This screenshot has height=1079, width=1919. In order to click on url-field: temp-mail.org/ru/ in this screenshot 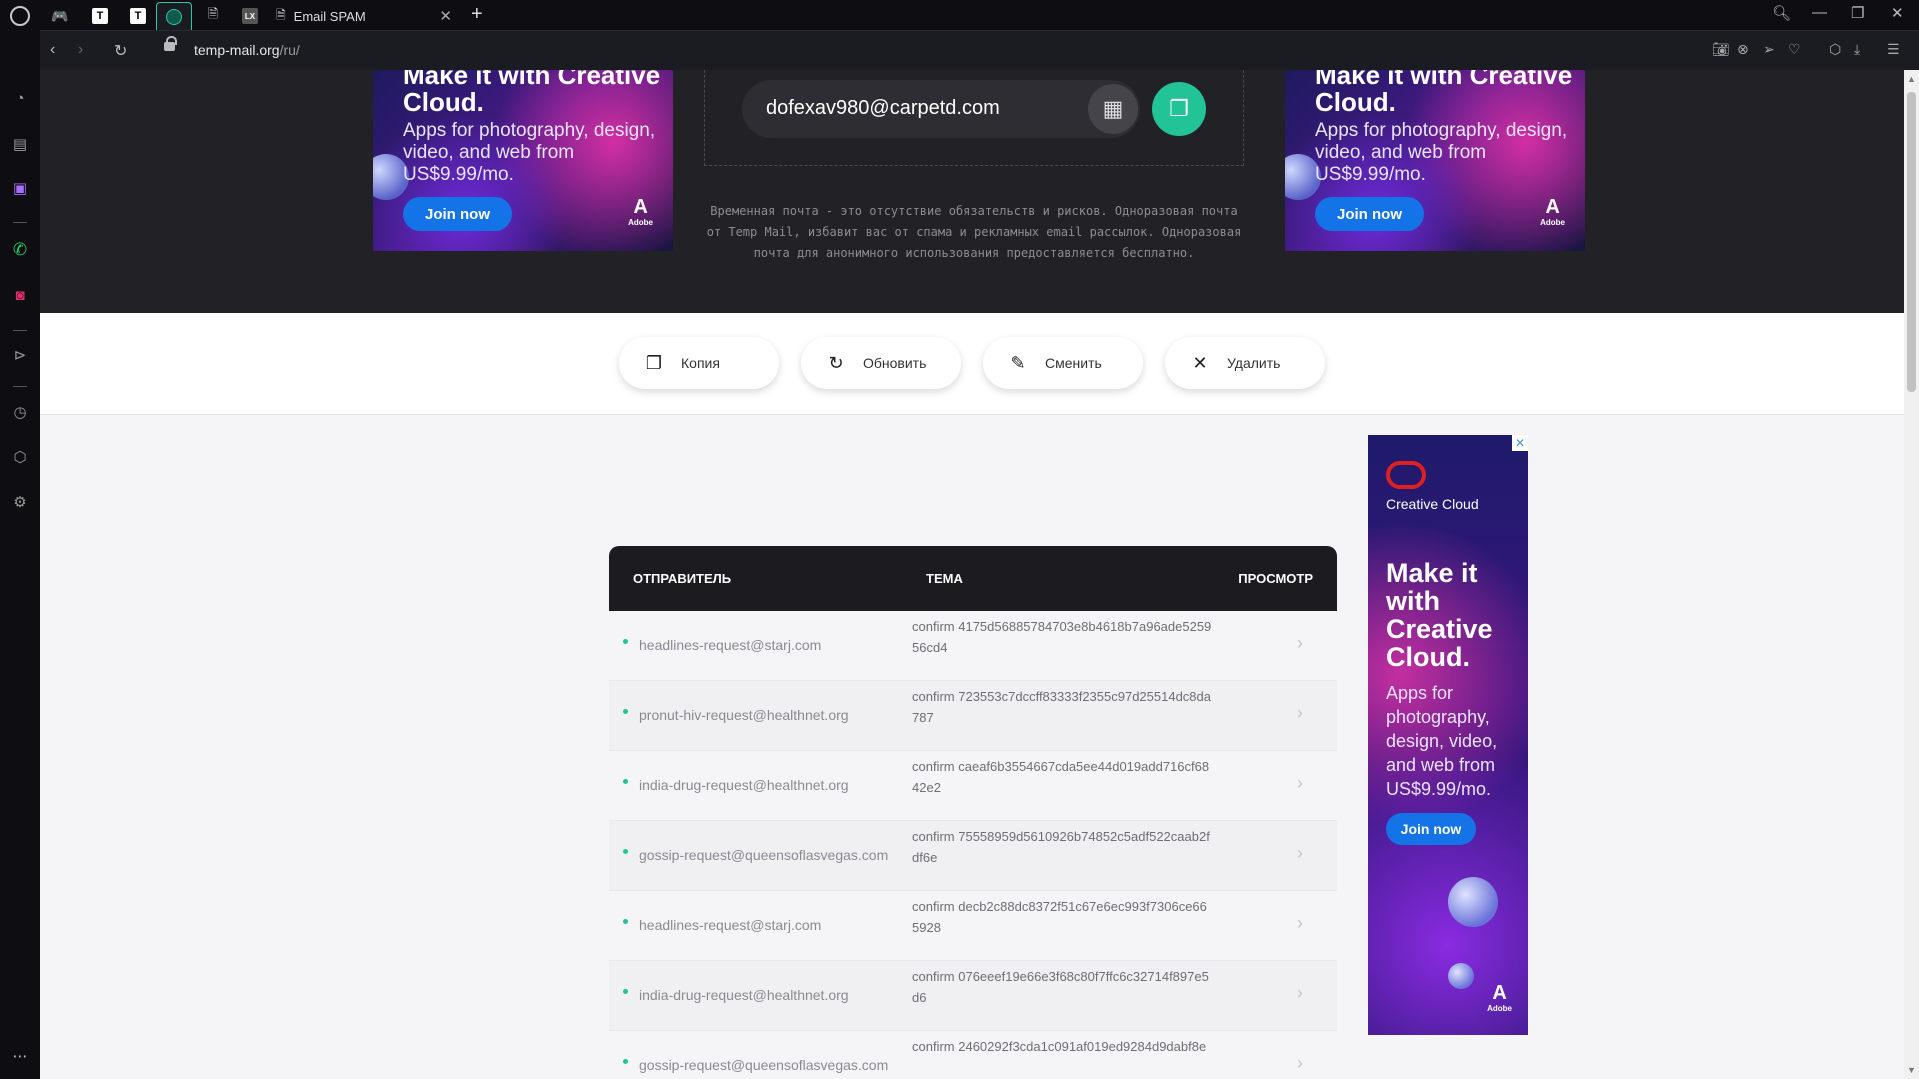, I will do `click(247, 50)`.